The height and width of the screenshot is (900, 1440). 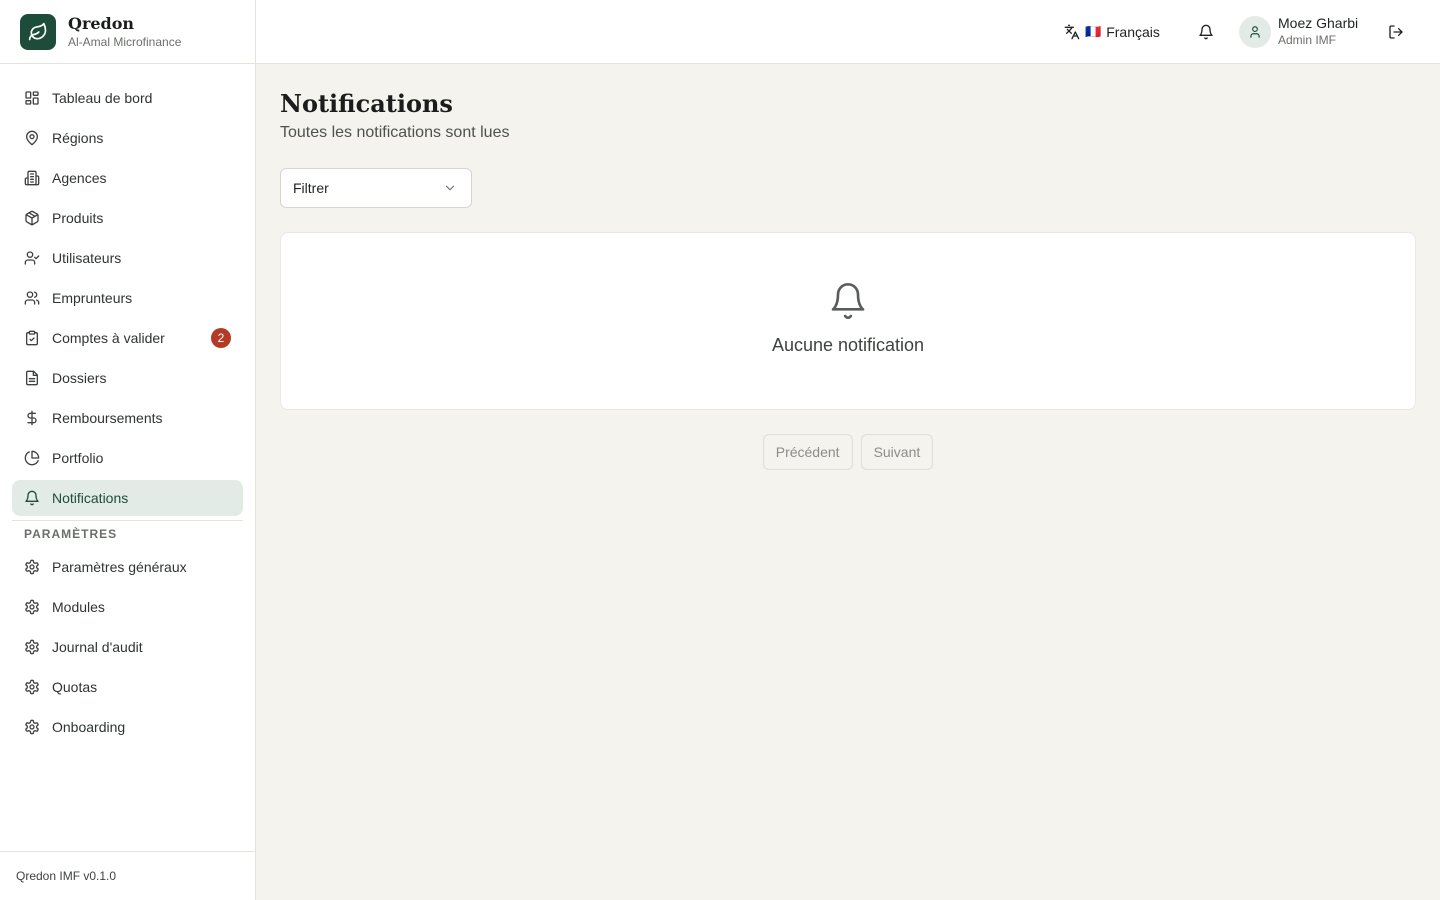 What do you see at coordinates (127, 138) in the screenshot?
I see `sidebar-item-regions: Régions` at bounding box center [127, 138].